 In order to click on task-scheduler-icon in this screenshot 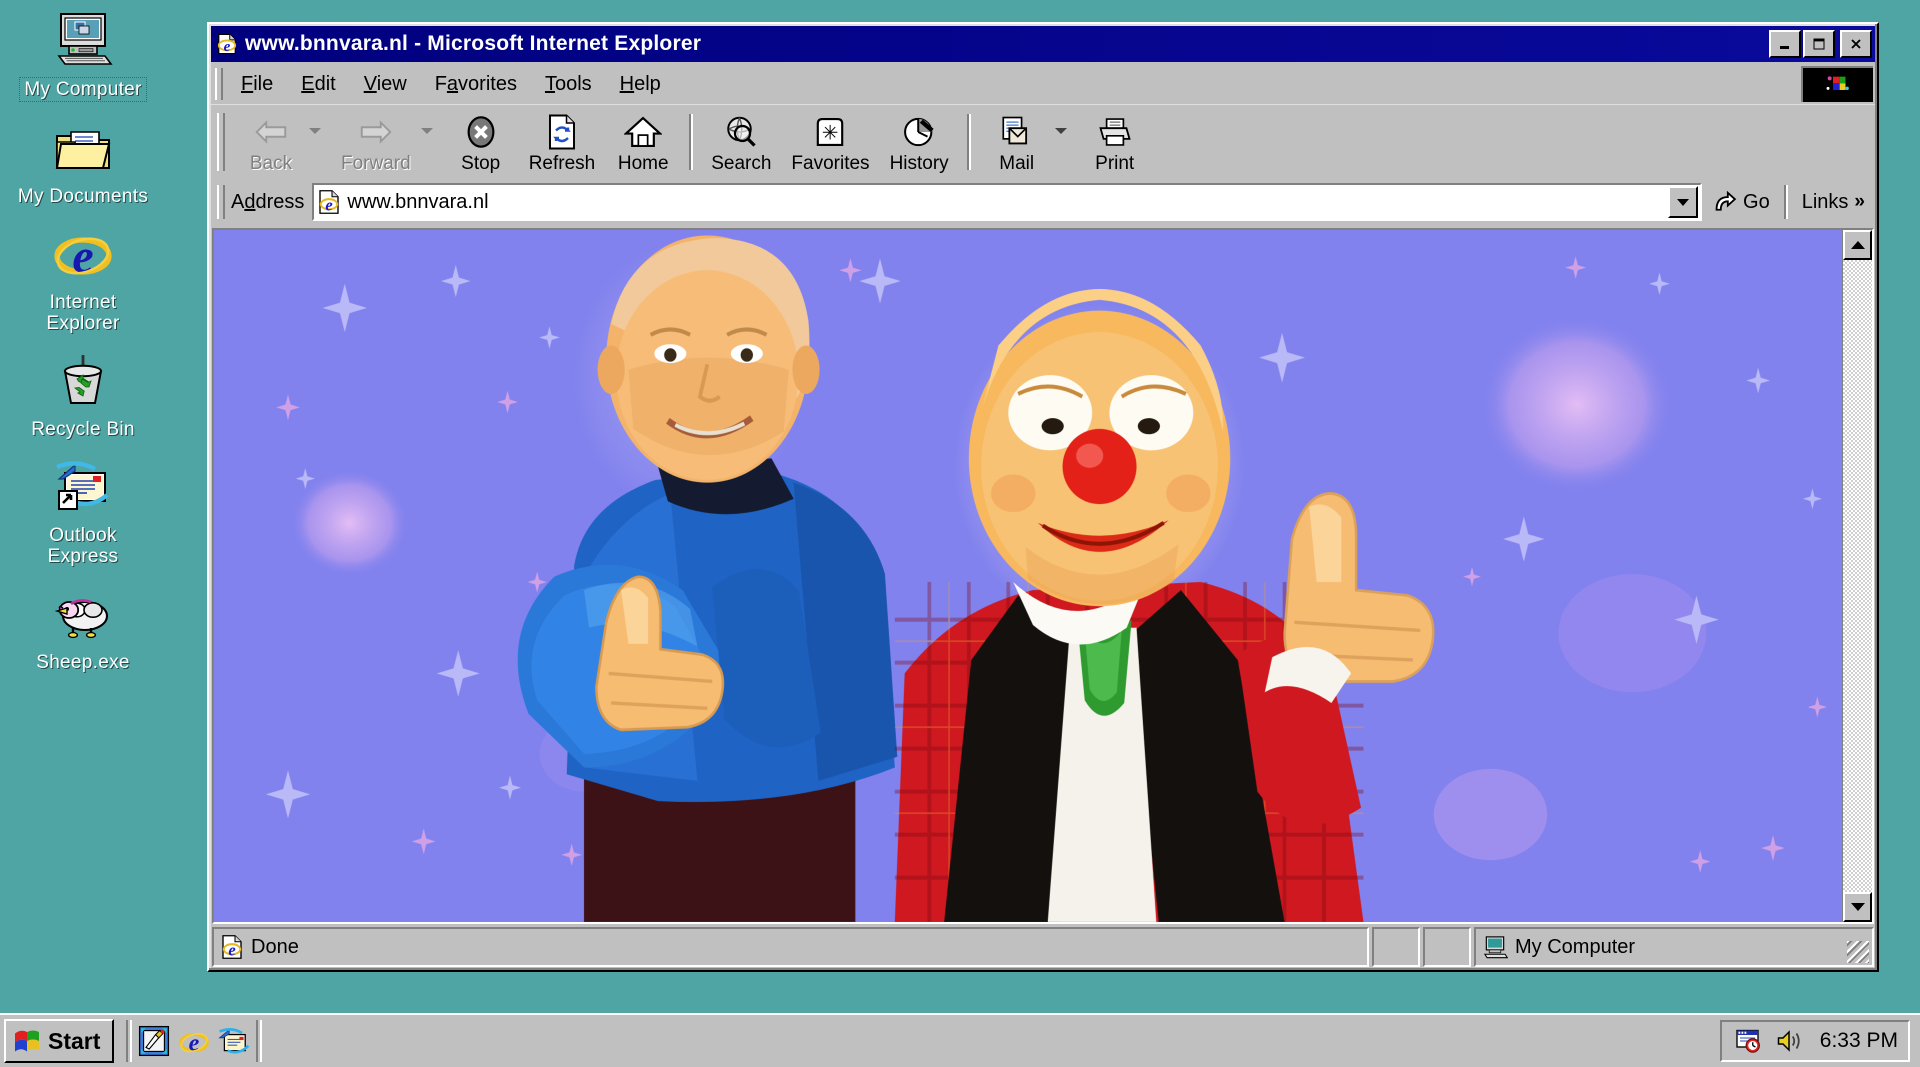, I will do `click(1749, 1041)`.